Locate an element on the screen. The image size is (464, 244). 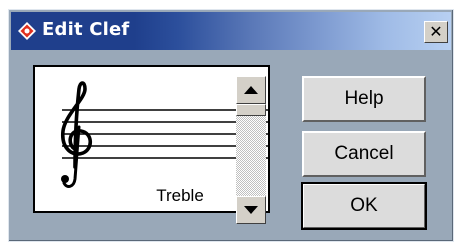
scroll-thumb is located at coordinates (251, 110).